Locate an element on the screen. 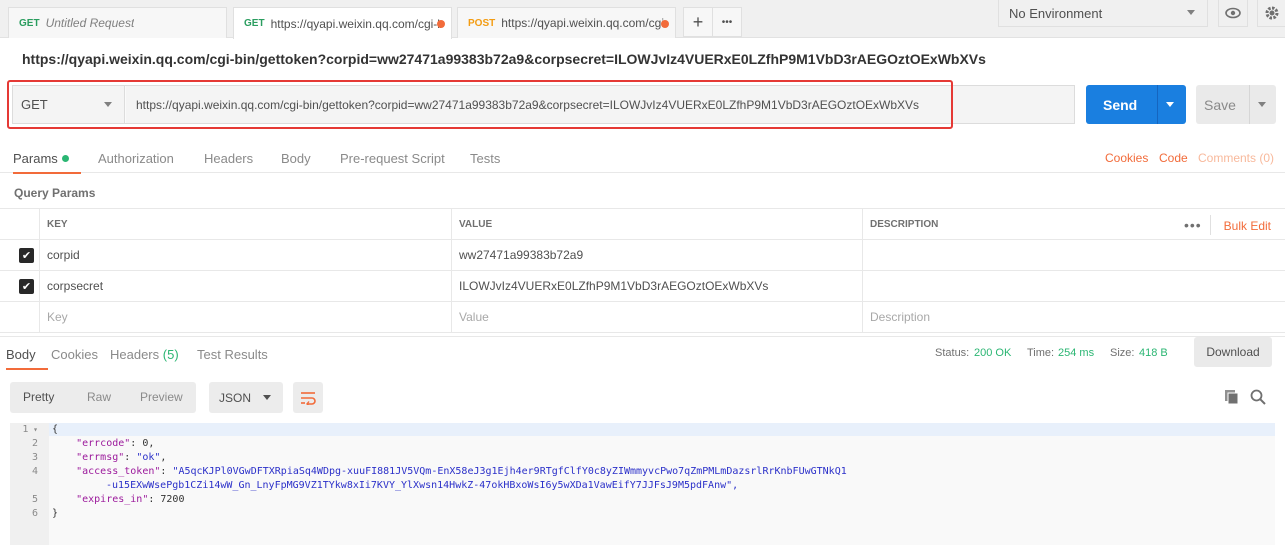  wrap-lines-button is located at coordinates (308, 397).